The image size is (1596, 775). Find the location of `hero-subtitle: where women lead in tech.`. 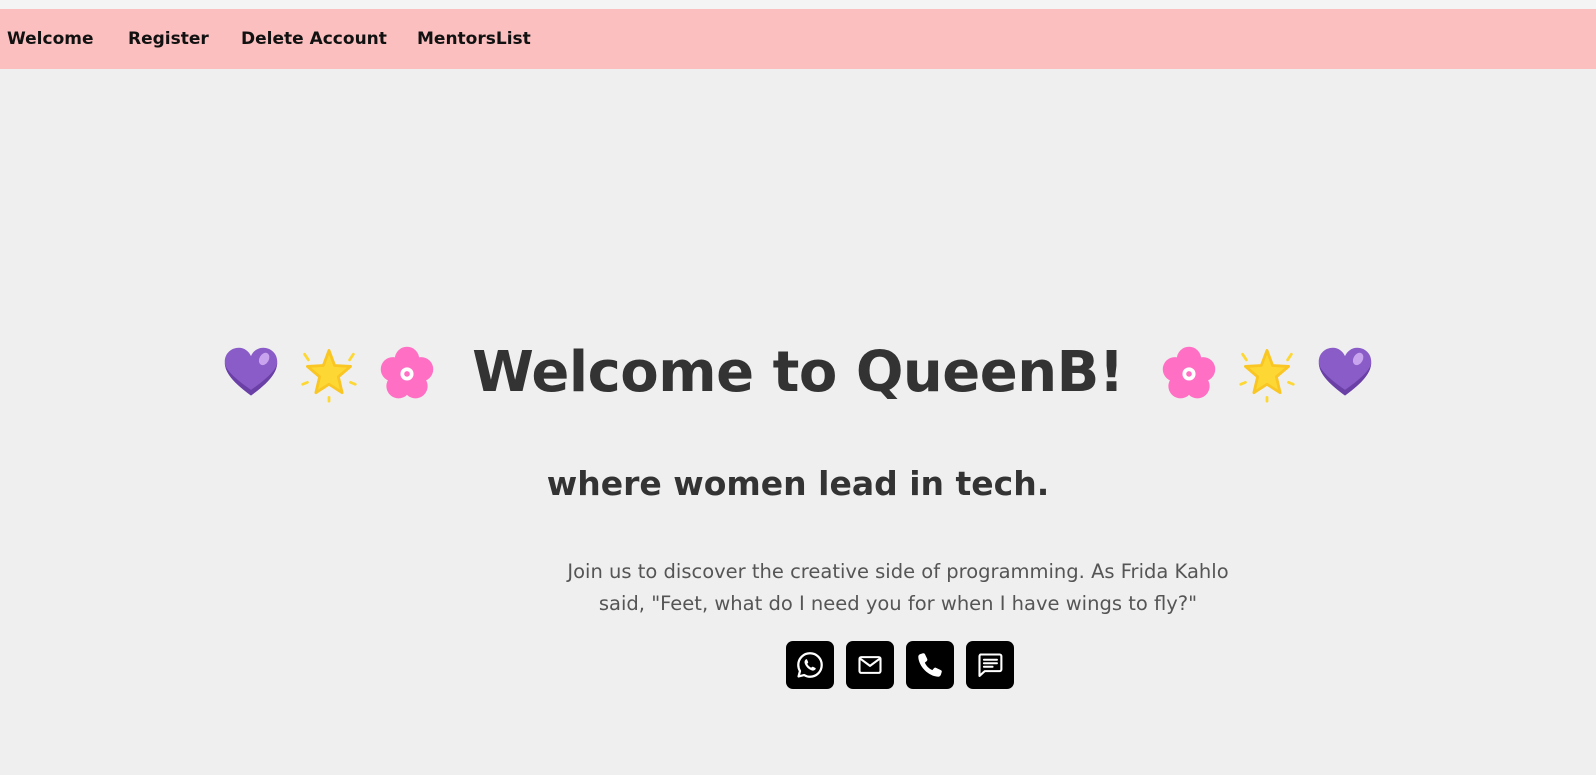

hero-subtitle: where women lead in tech. is located at coordinates (798, 483).